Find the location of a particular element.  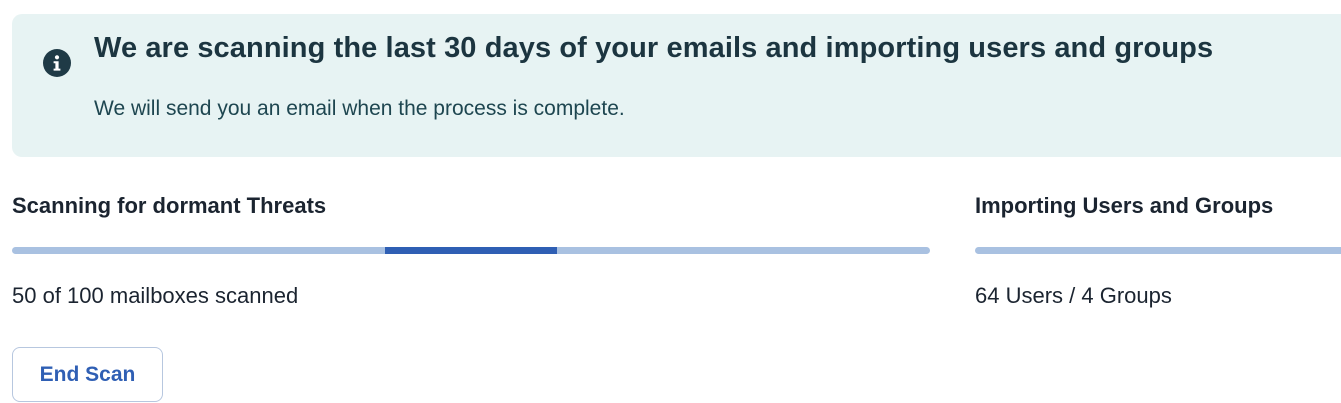

import-progress-text: 64 Users / 4 Groups is located at coordinates (1073, 295).